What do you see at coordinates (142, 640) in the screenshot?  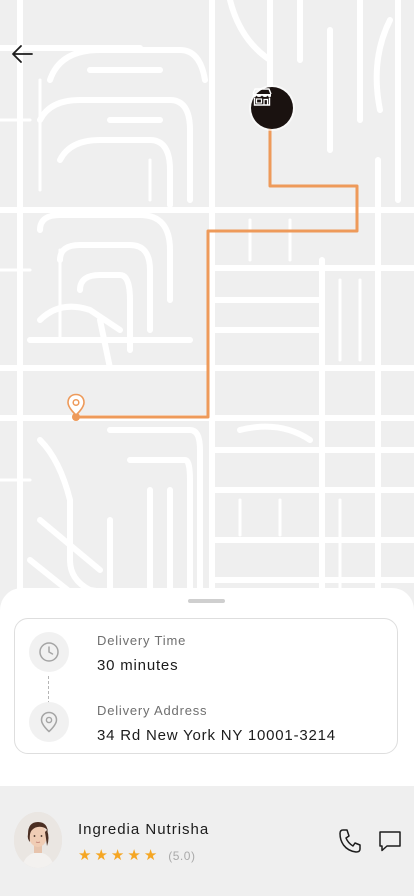 I see `delivery-time-label: Delivery Time` at bounding box center [142, 640].